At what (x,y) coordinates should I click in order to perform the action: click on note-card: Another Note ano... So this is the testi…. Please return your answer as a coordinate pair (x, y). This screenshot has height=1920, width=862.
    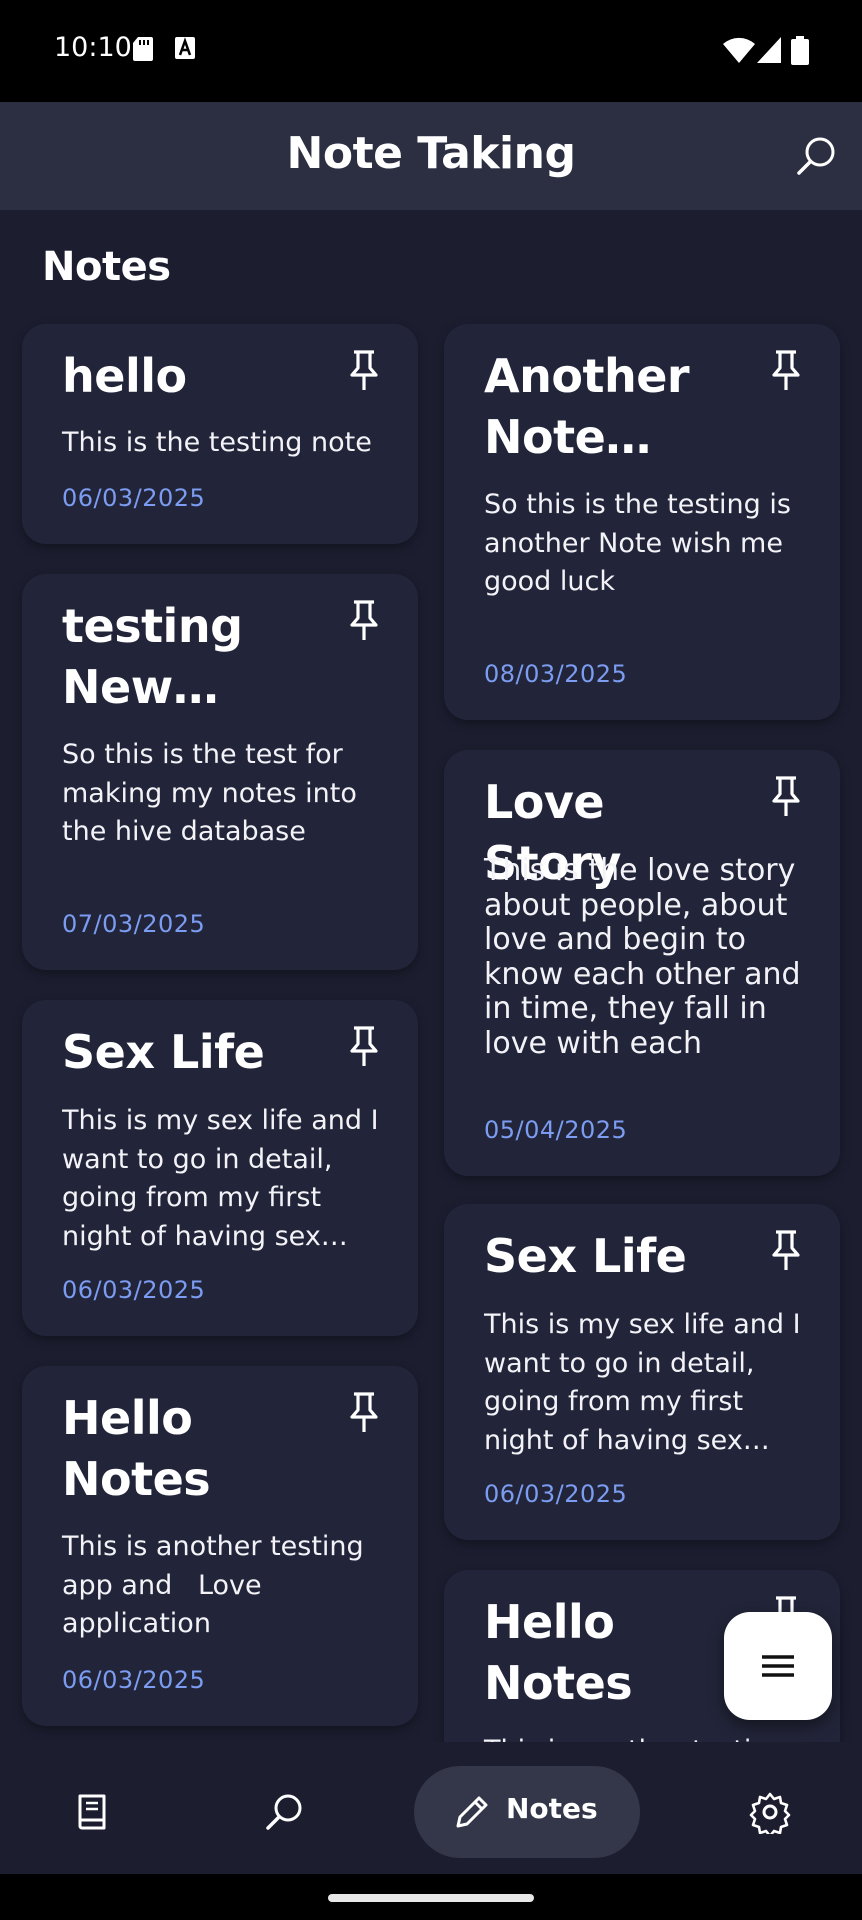
    Looking at the image, I should click on (642, 522).